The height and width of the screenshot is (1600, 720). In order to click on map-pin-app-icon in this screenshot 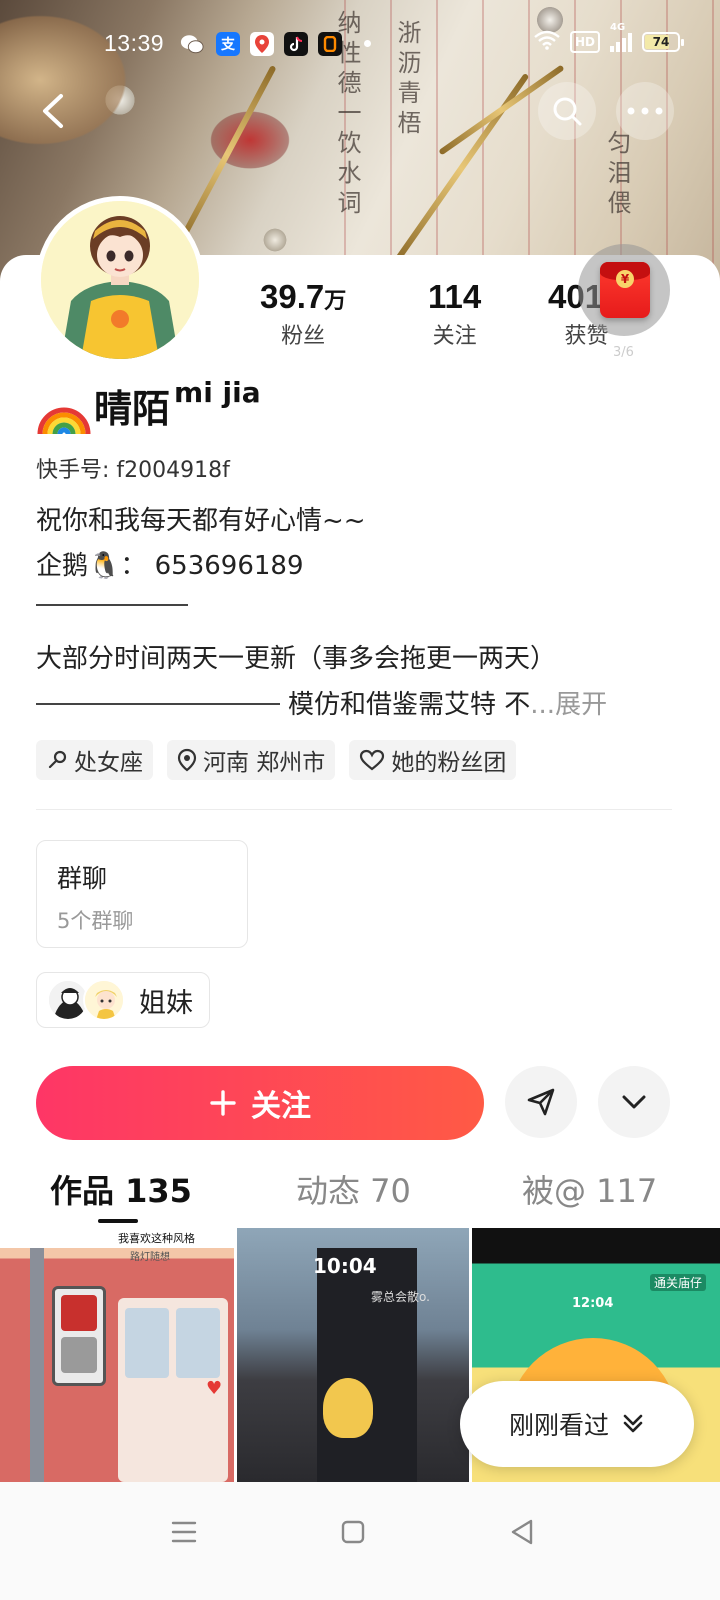, I will do `click(262, 44)`.